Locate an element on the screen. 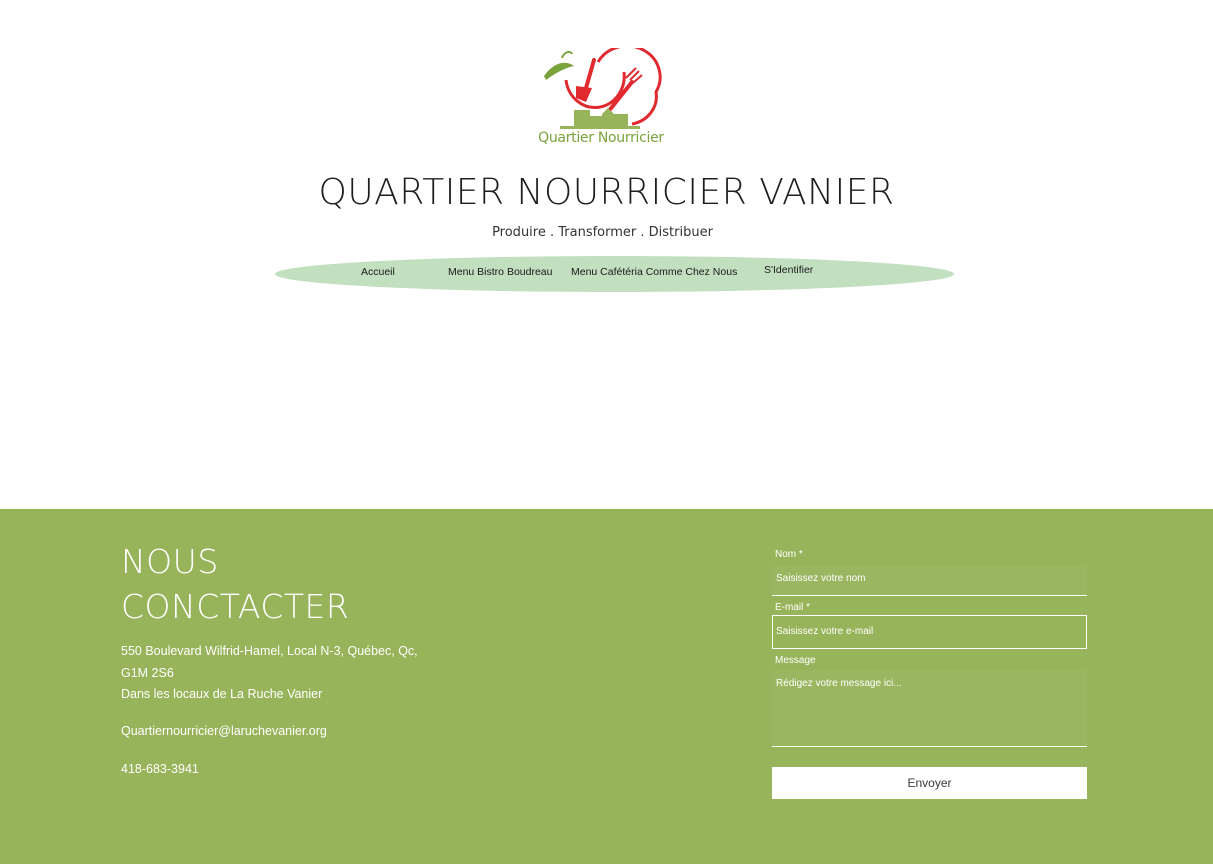 The height and width of the screenshot is (864, 1213). name-label: Nom * is located at coordinates (789, 554).